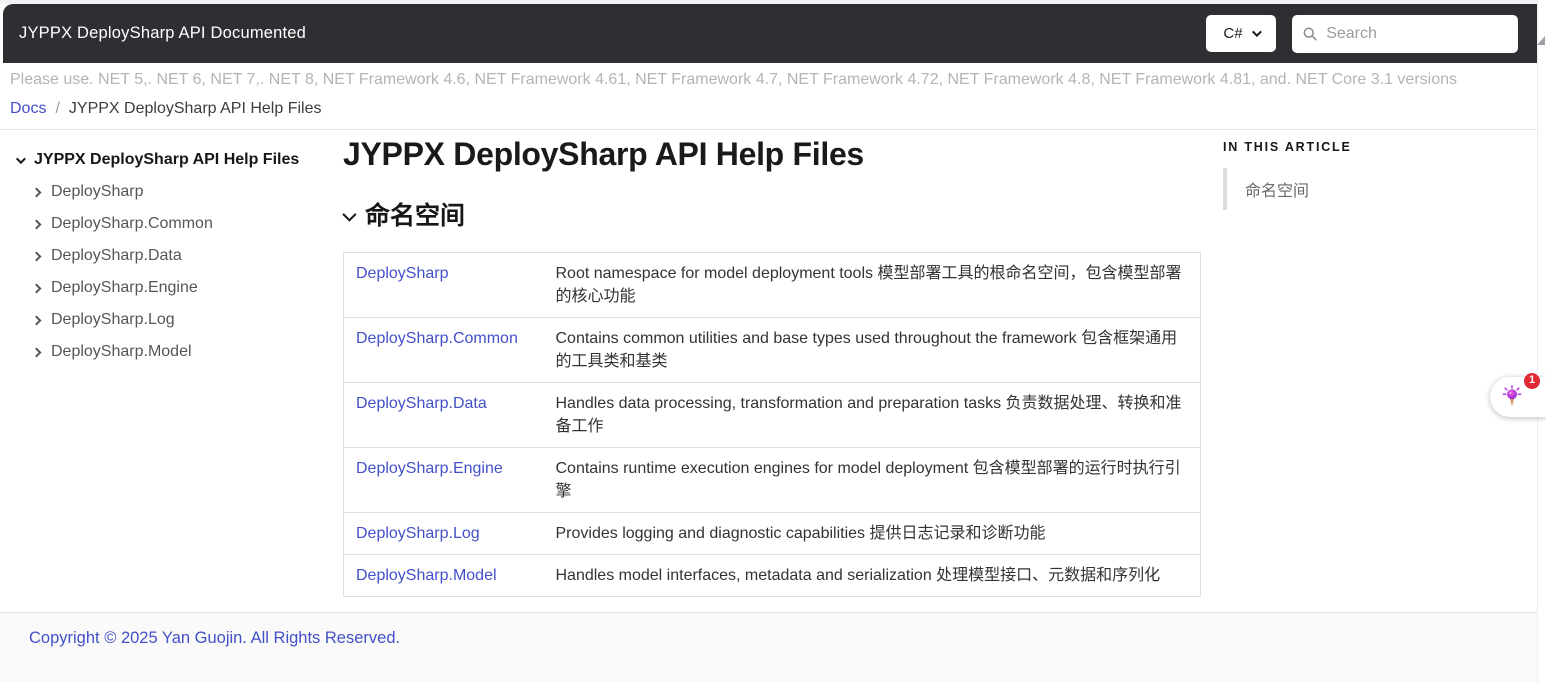 The height and width of the screenshot is (682, 1546). What do you see at coordinates (437, 338) in the screenshot?
I see `namespace-link-deploysharp-common: DeploySharp.Common` at bounding box center [437, 338].